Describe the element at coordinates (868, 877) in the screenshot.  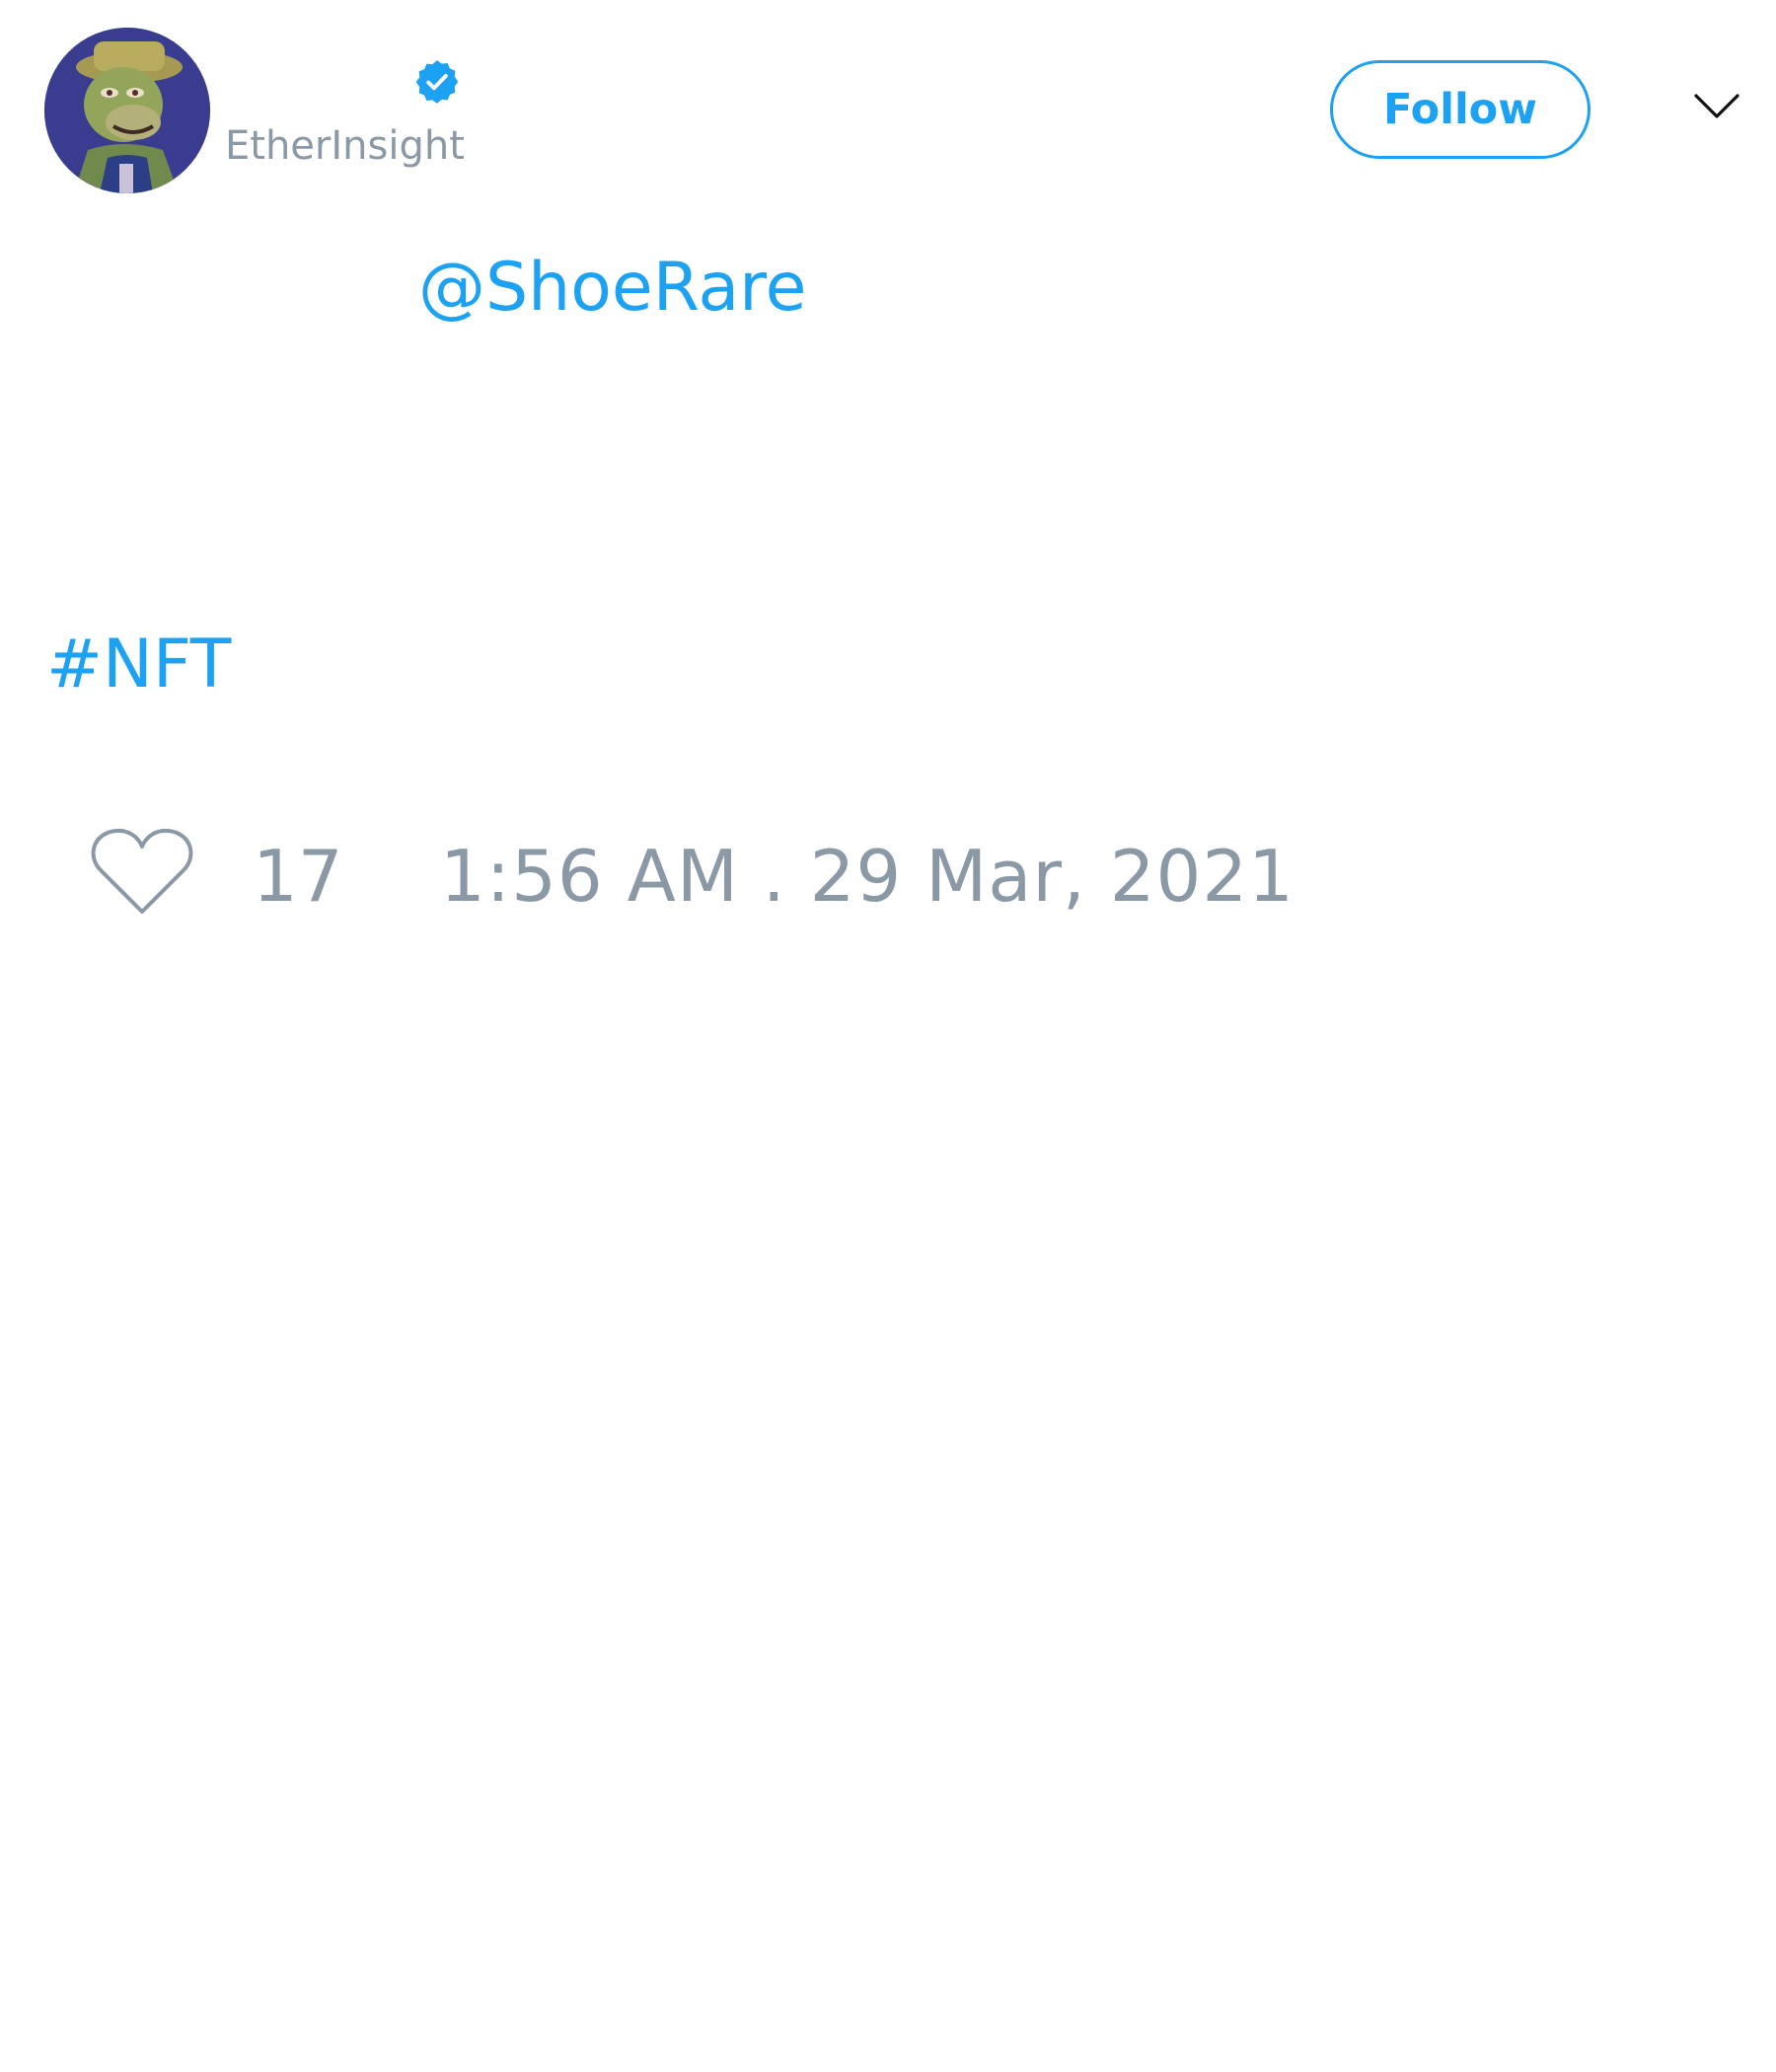
I see `tweet-timestamp: 1:56 AM . 29 Mar, 2021` at that location.